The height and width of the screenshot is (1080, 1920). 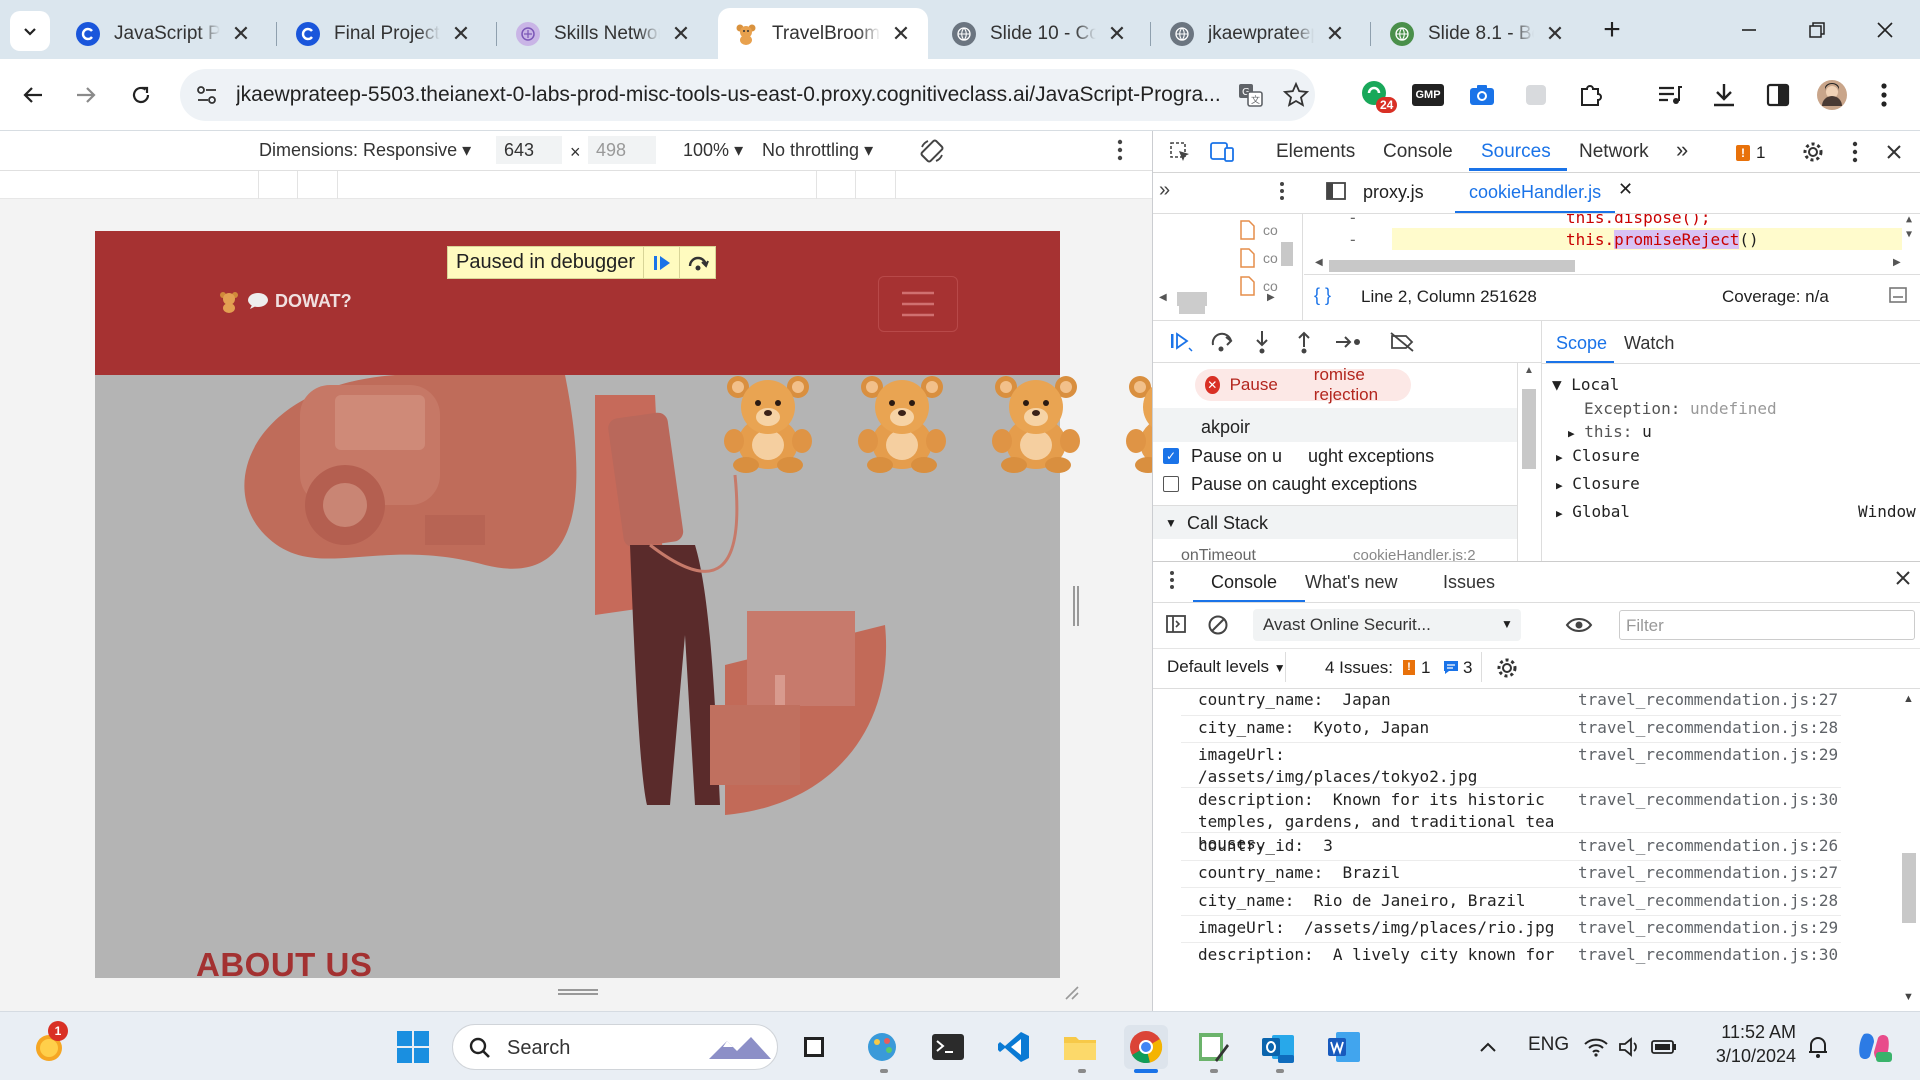 What do you see at coordinates (1171, 484) in the screenshot?
I see `caught-checkbox` at bounding box center [1171, 484].